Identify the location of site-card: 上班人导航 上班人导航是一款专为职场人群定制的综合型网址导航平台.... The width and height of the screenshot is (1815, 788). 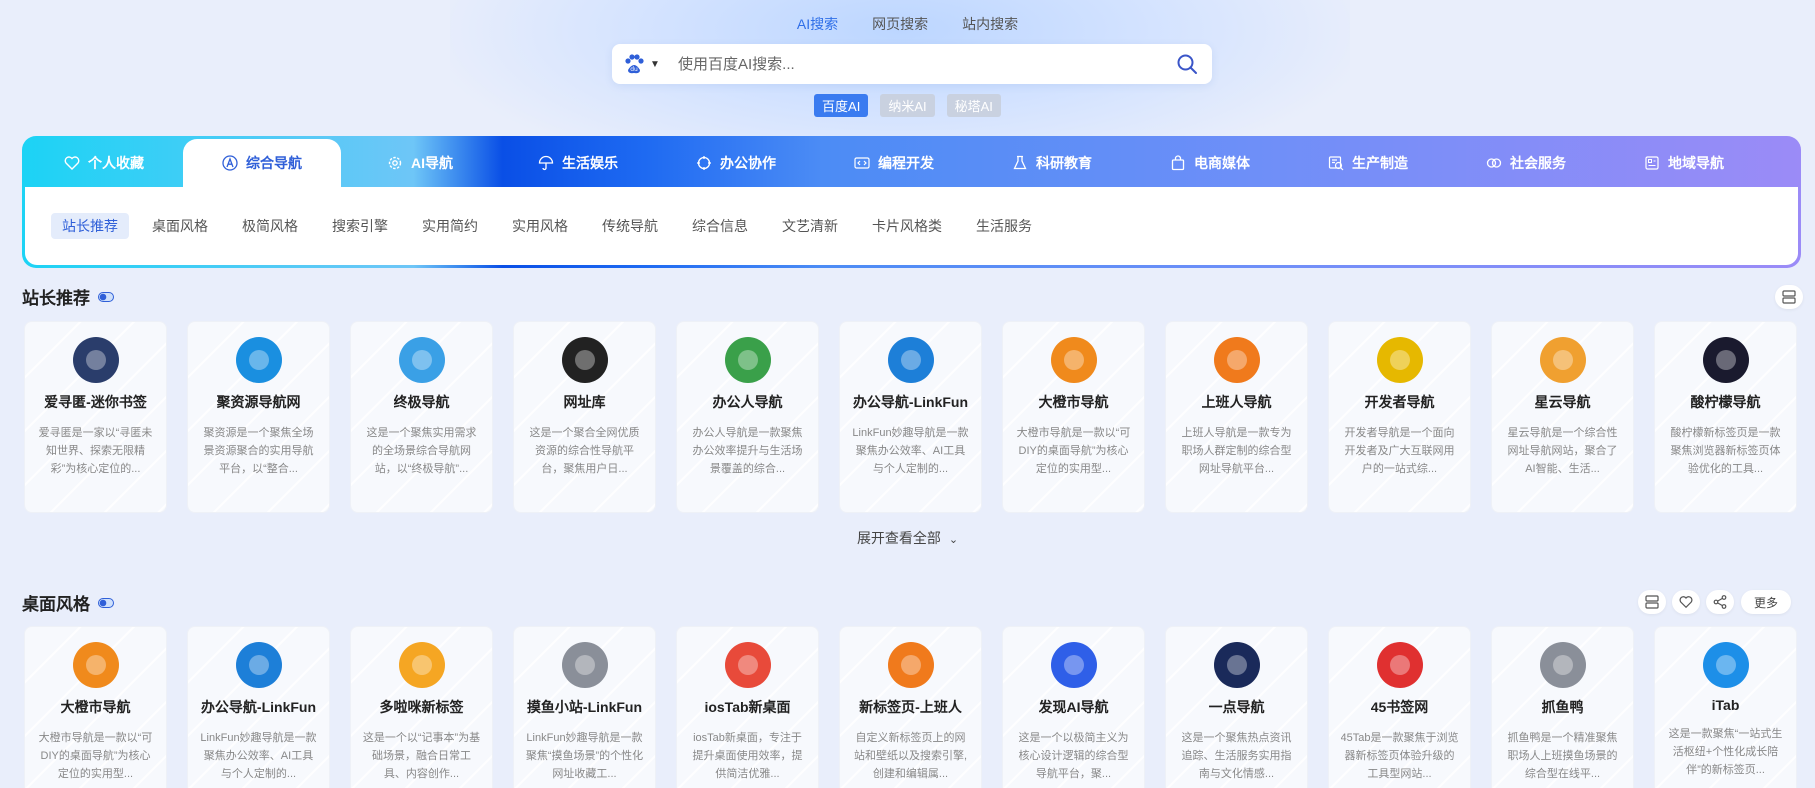
(1236, 417).